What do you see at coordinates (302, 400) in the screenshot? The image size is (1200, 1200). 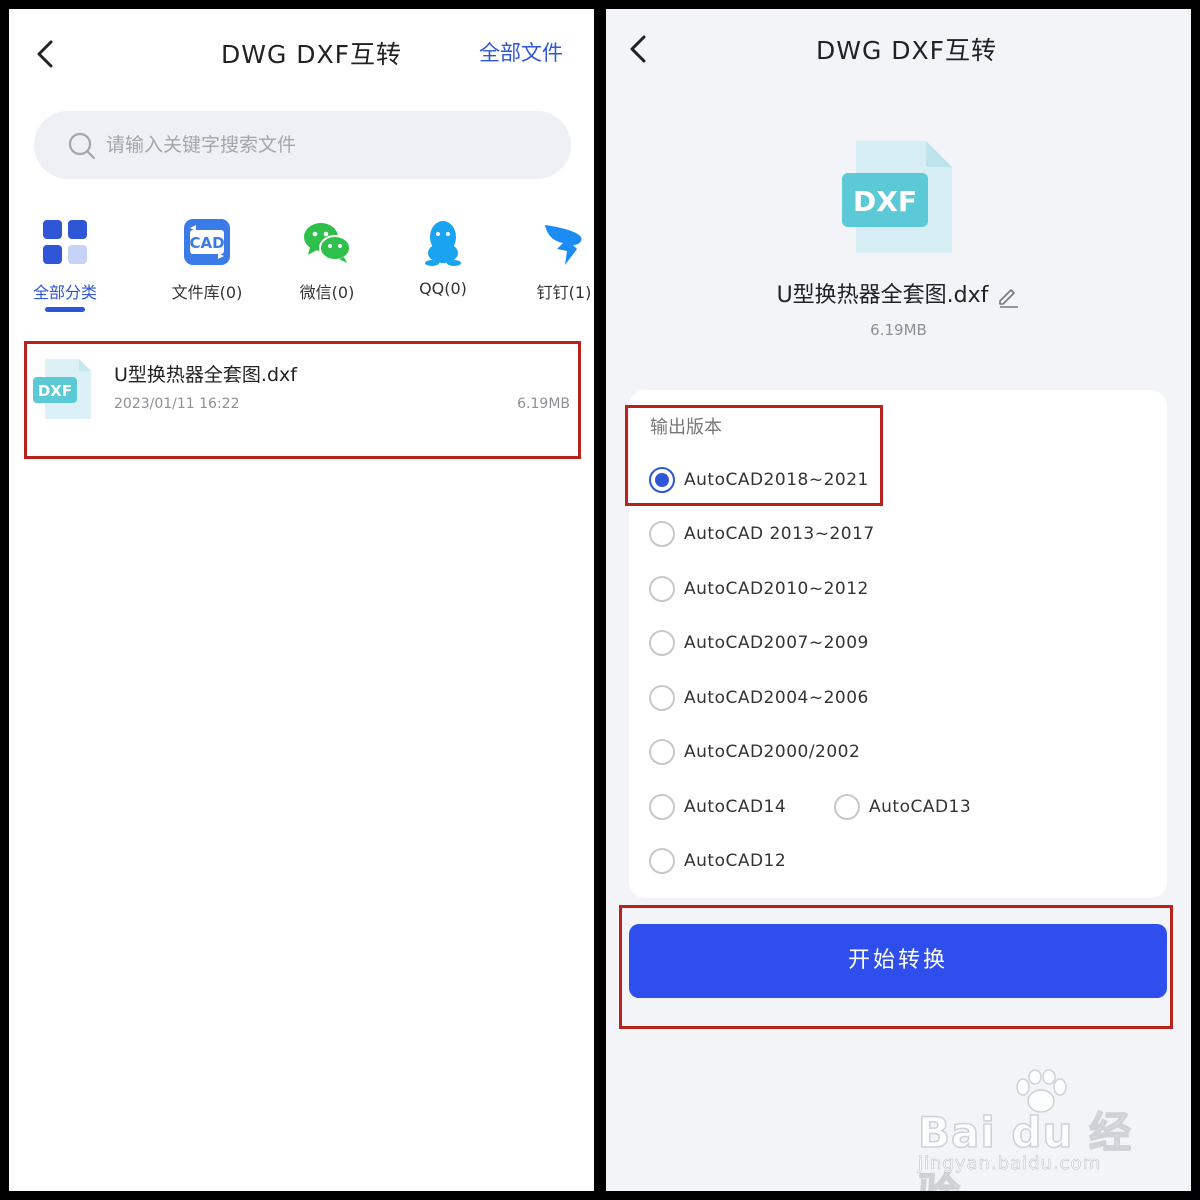 I see `file-list-item: DXF U型换热器全套图.dxf 2023/01/11 16:22 6.19MB` at bounding box center [302, 400].